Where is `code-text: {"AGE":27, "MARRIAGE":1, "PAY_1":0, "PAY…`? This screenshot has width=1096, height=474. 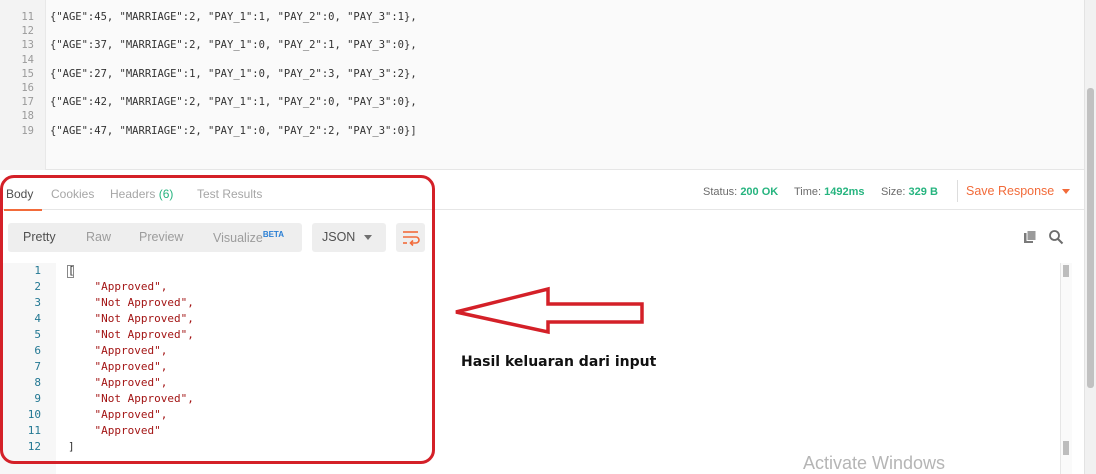 code-text: {"AGE":27, "MARRIAGE":1, "PAY_1":0, "PAY… is located at coordinates (233, 73).